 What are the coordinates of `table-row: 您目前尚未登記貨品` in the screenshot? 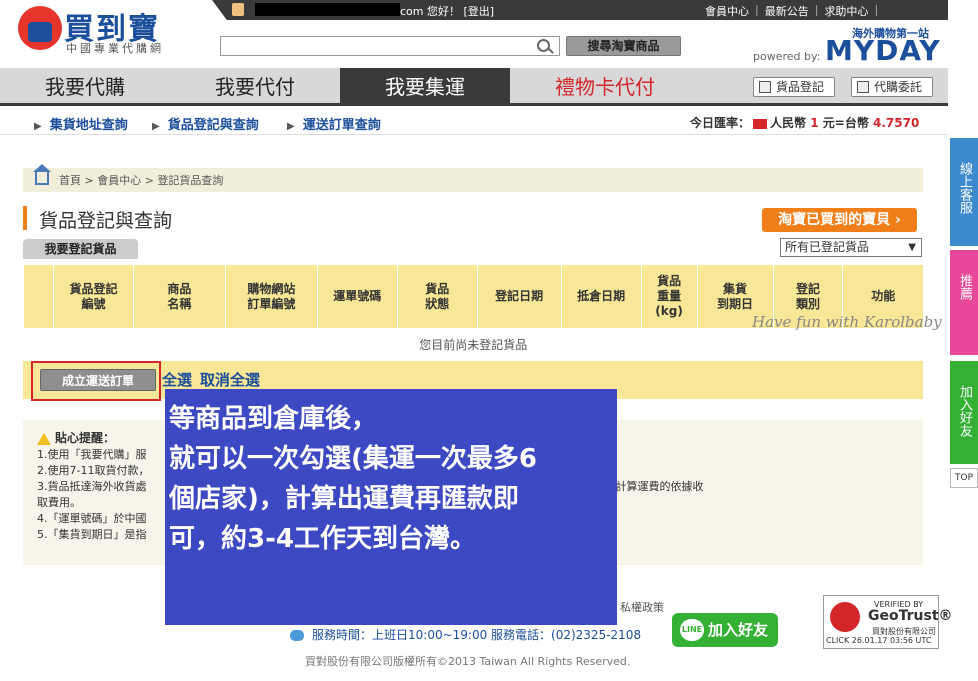 It's located at (473, 345).